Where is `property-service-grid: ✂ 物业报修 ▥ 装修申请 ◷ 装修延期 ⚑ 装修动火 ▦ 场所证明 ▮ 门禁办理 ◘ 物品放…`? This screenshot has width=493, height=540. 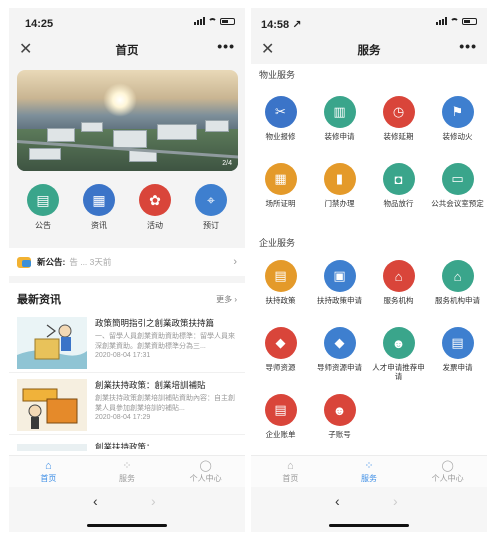
property-service-grid: ✂ 物业报修 ▥ 装修申请 ◷ 装修延期 ⚑ 装修动火 ▦ 场所证明 ▮ 门禁办理 ◘ 物品放… is located at coordinates (369, 163).